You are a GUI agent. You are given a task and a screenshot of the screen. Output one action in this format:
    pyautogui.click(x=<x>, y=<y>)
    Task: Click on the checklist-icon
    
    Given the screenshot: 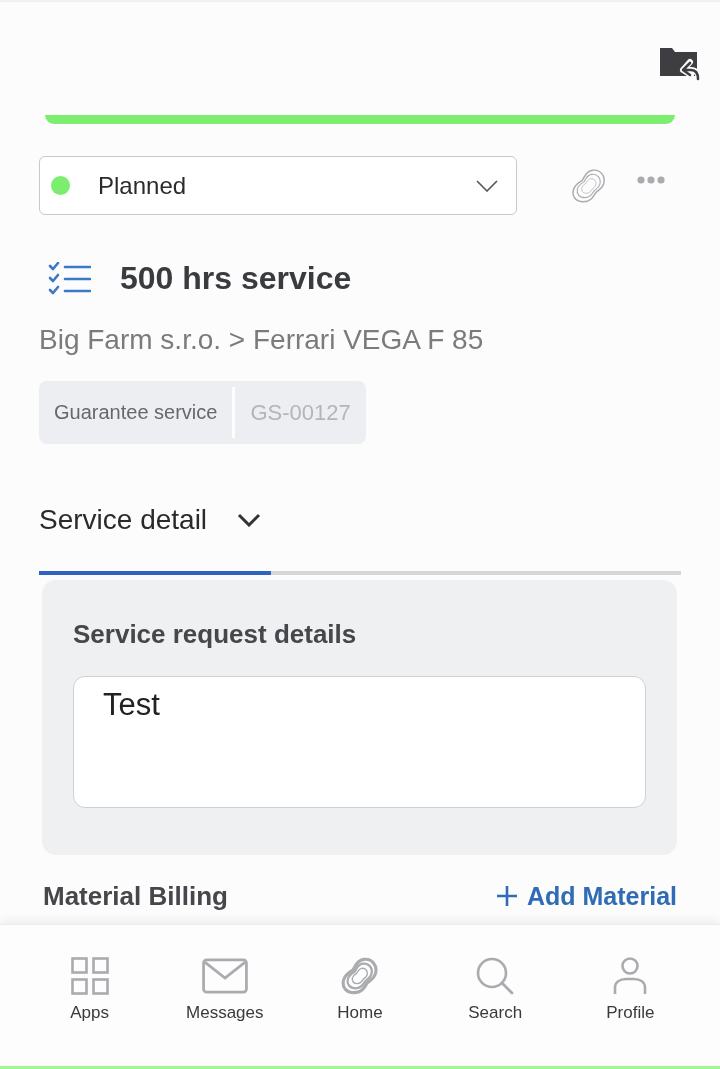 What is the action you would take?
    pyautogui.click(x=69, y=278)
    